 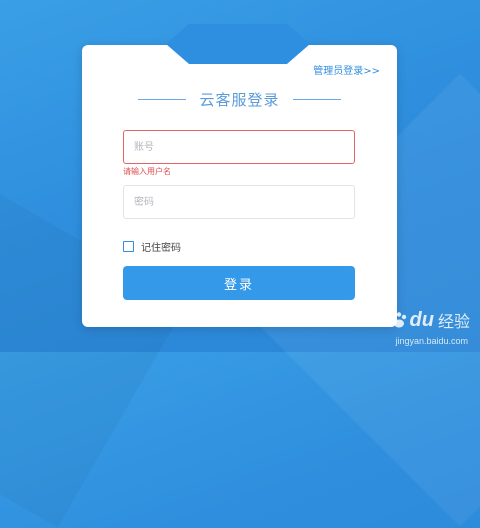 I want to click on watermark-logo-text: Bai, so click(x=372, y=319).